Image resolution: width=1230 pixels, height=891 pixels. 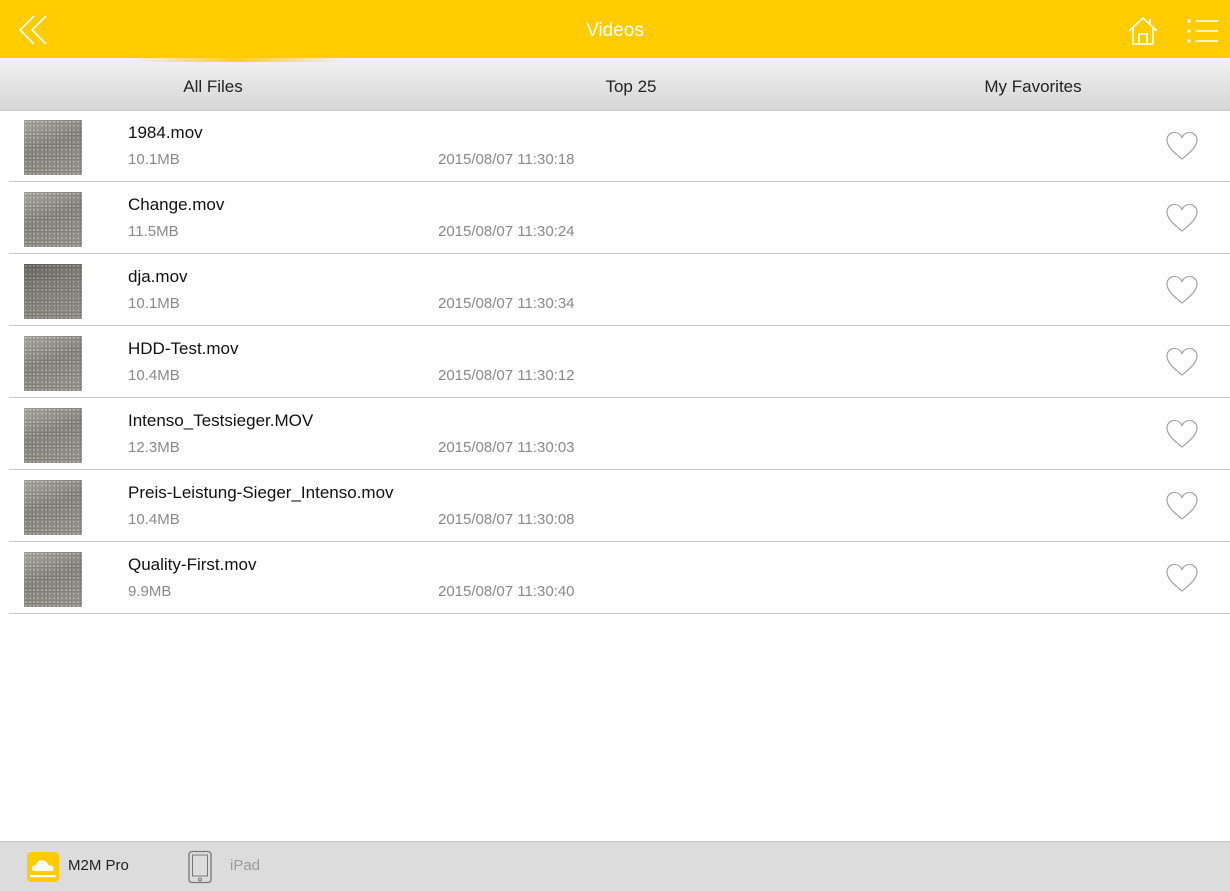 I want to click on file-name: Quality-First.mov, so click(x=192, y=564).